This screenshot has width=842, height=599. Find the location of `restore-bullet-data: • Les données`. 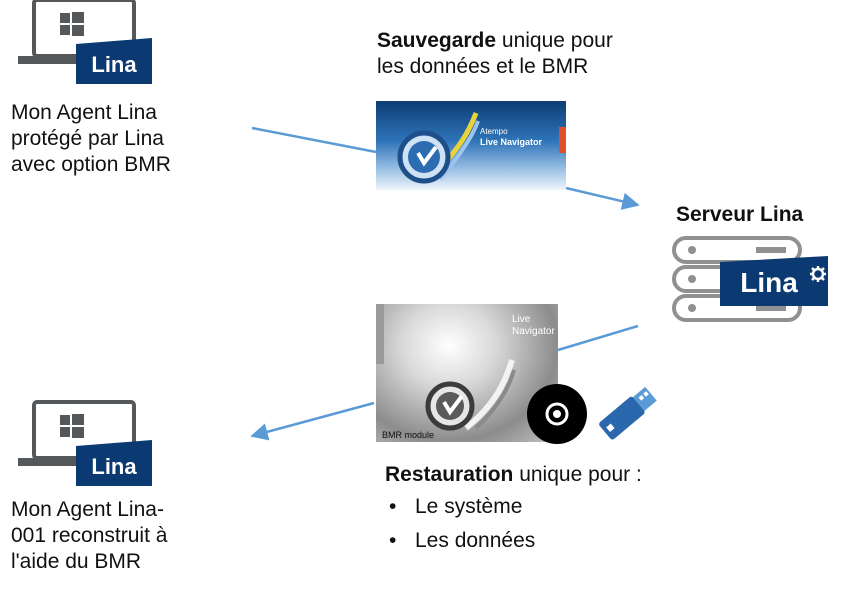

restore-bullet-data: • Les données is located at coordinates (462, 540).